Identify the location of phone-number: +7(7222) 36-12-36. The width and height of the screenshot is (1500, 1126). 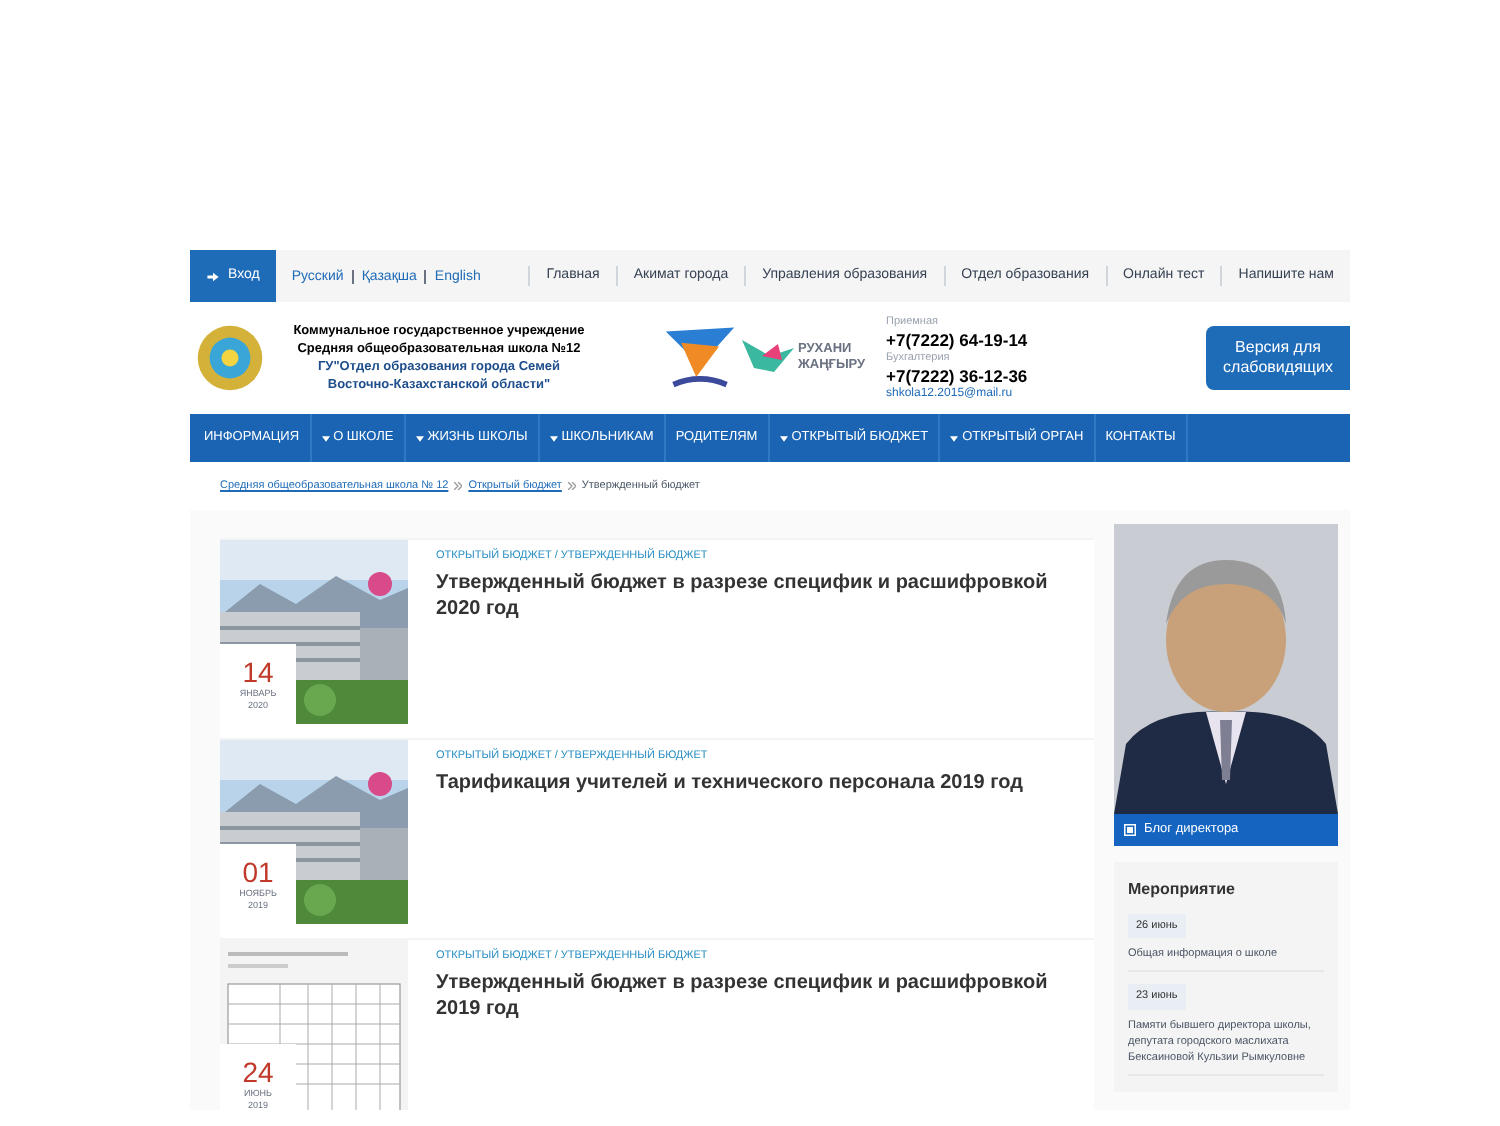
(958, 376).